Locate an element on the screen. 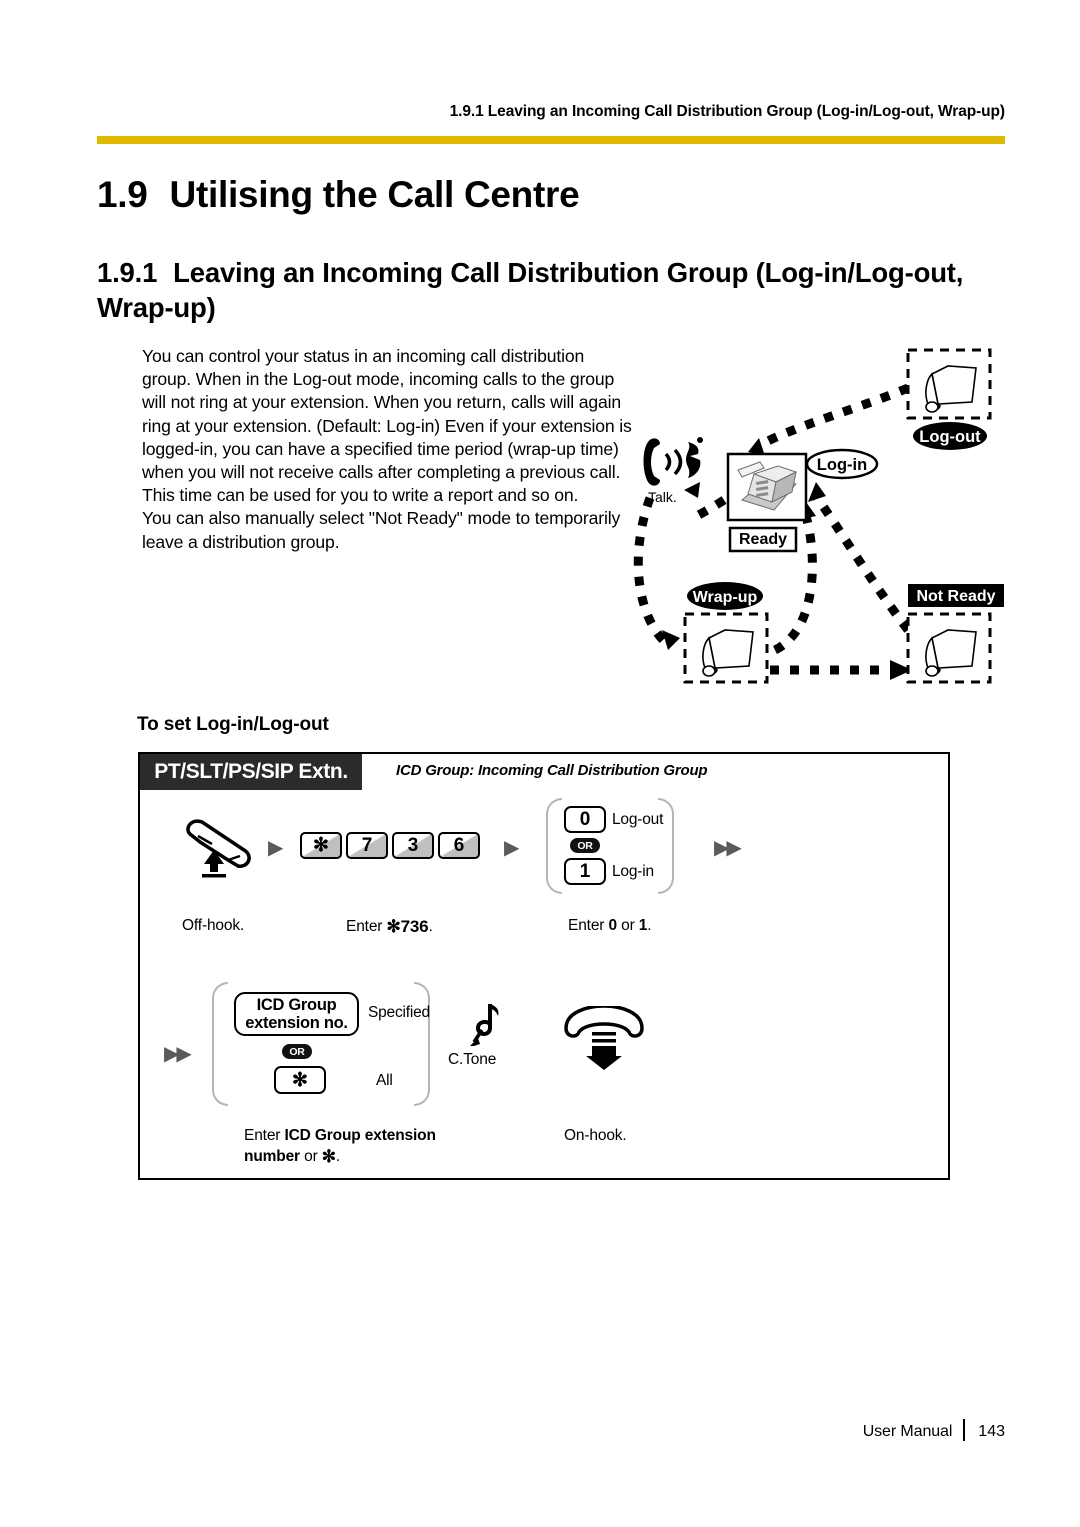 This screenshot has width=1080, height=1527. logout-badge-label: Log-out is located at coordinates (950, 437).